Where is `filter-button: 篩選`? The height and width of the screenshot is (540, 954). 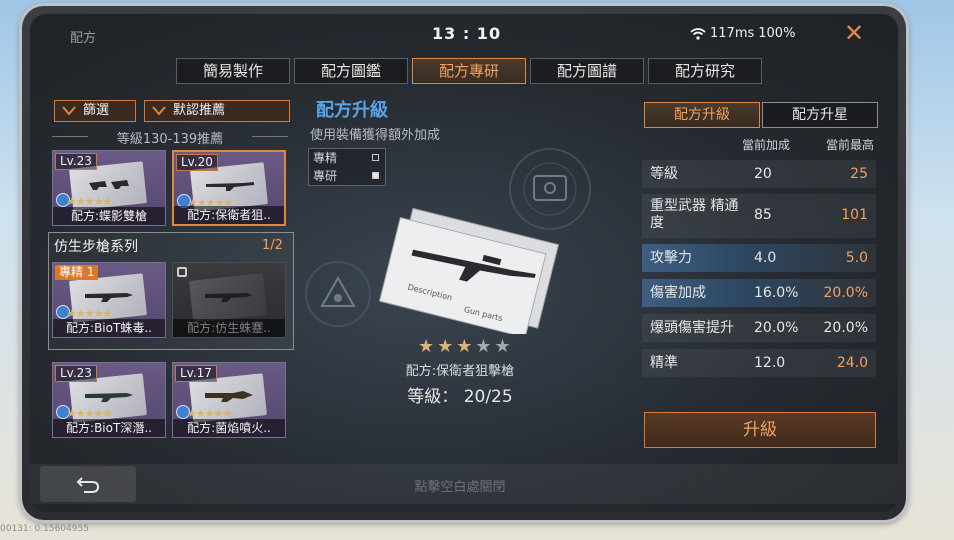 filter-button: 篩選 is located at coordinates (95, 111).